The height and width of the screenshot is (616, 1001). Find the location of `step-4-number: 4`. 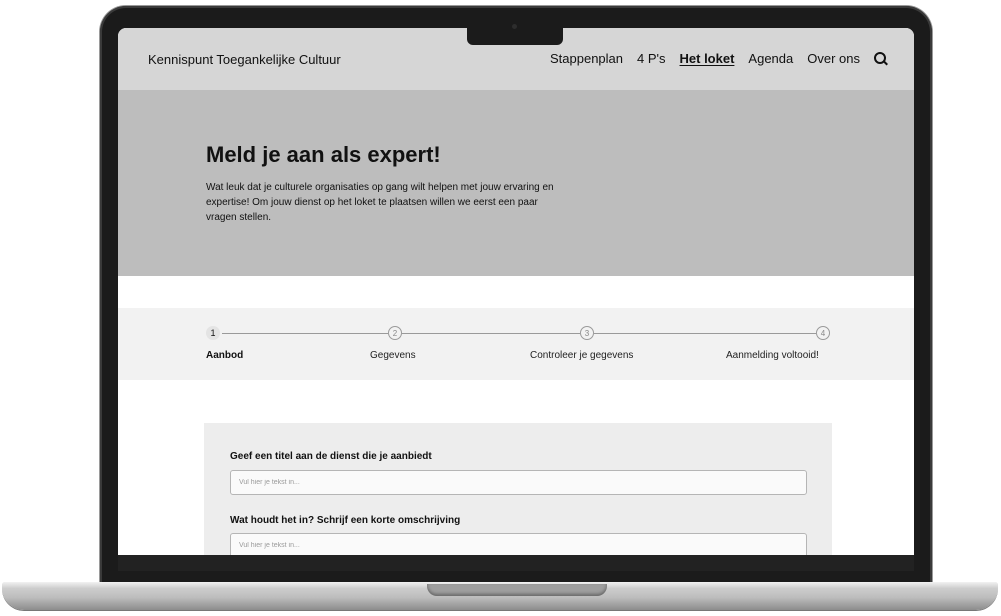

step-4-number: 4 is located at coordinates (823, 333).